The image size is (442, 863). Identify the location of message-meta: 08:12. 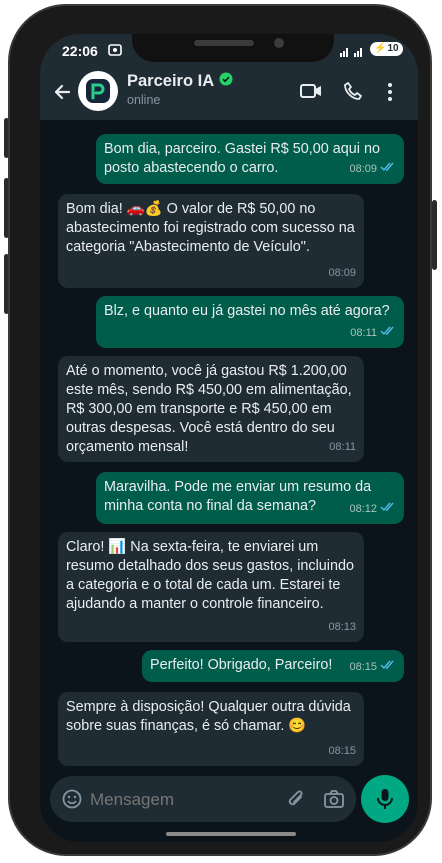
(372, 509).